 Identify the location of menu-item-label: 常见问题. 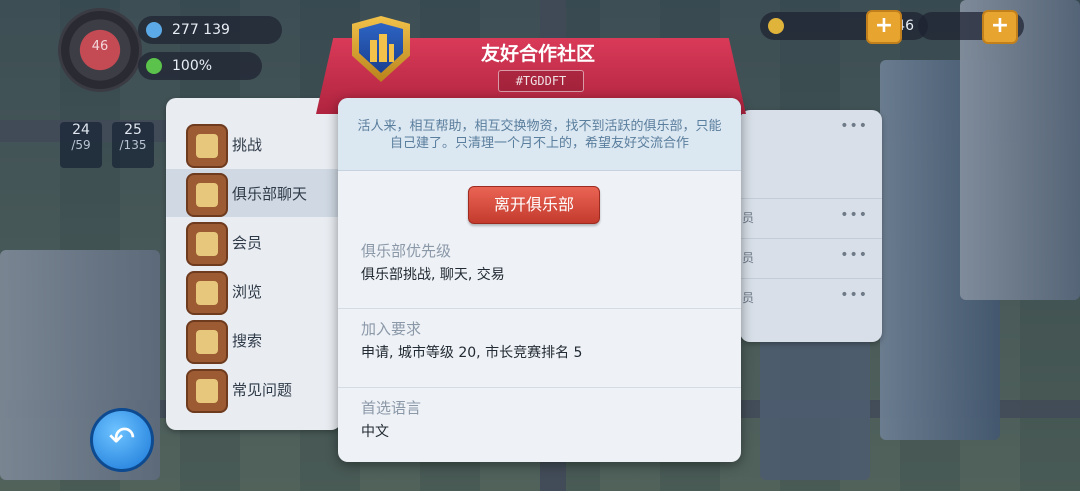
(262, 390).